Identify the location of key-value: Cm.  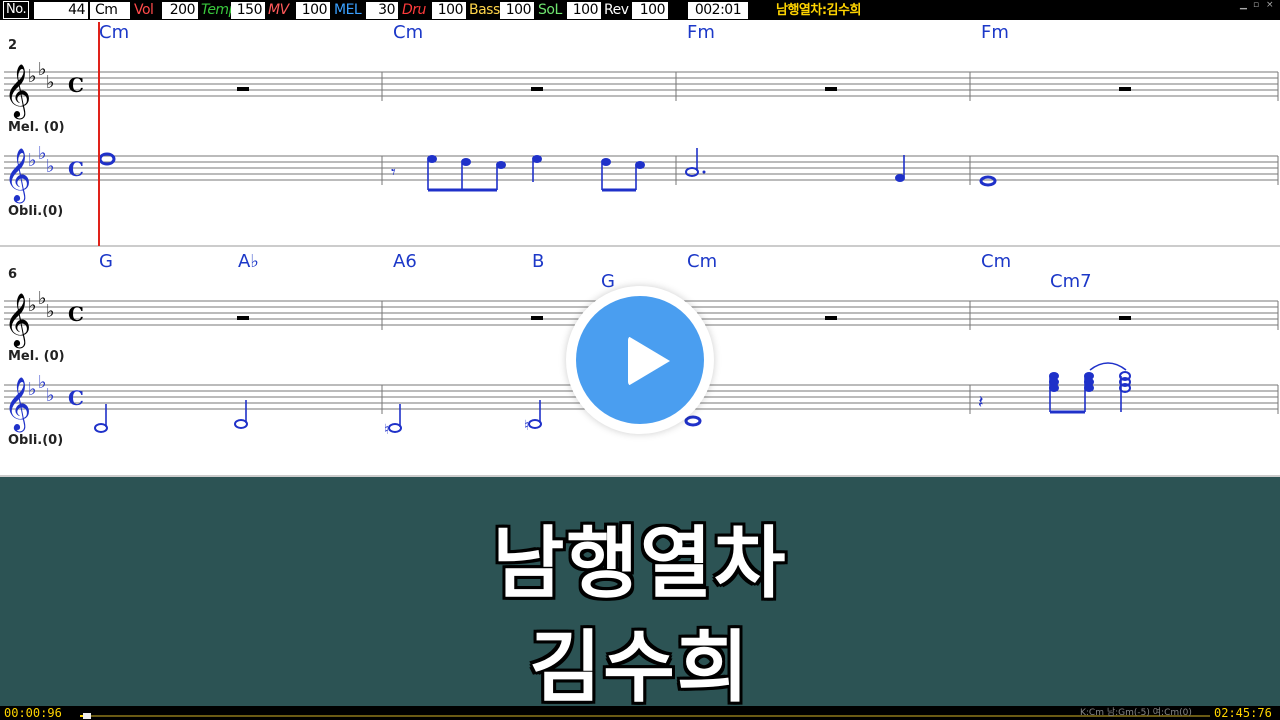
(110, 10).